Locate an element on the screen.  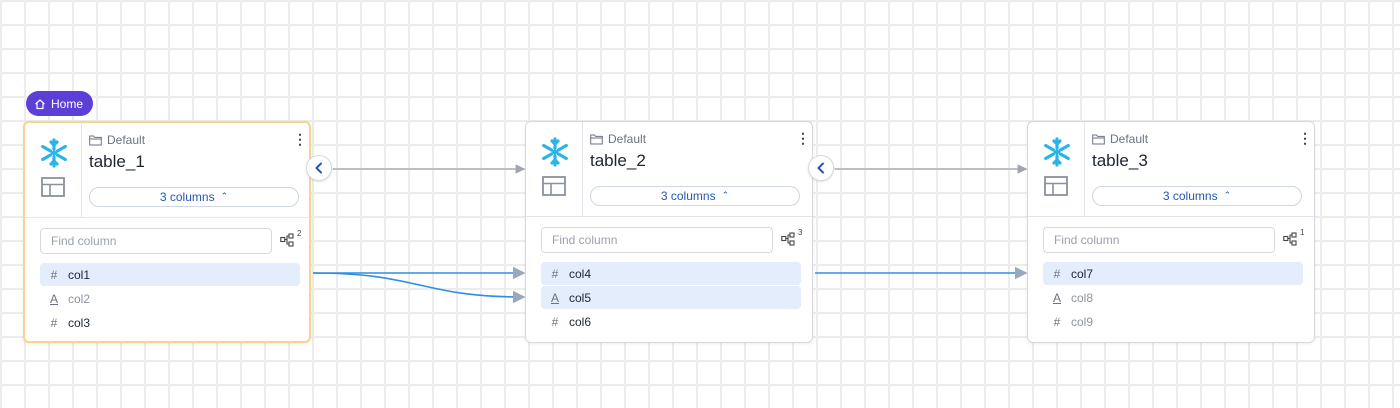
column-name: col2 is located at coordinates (79, 298).